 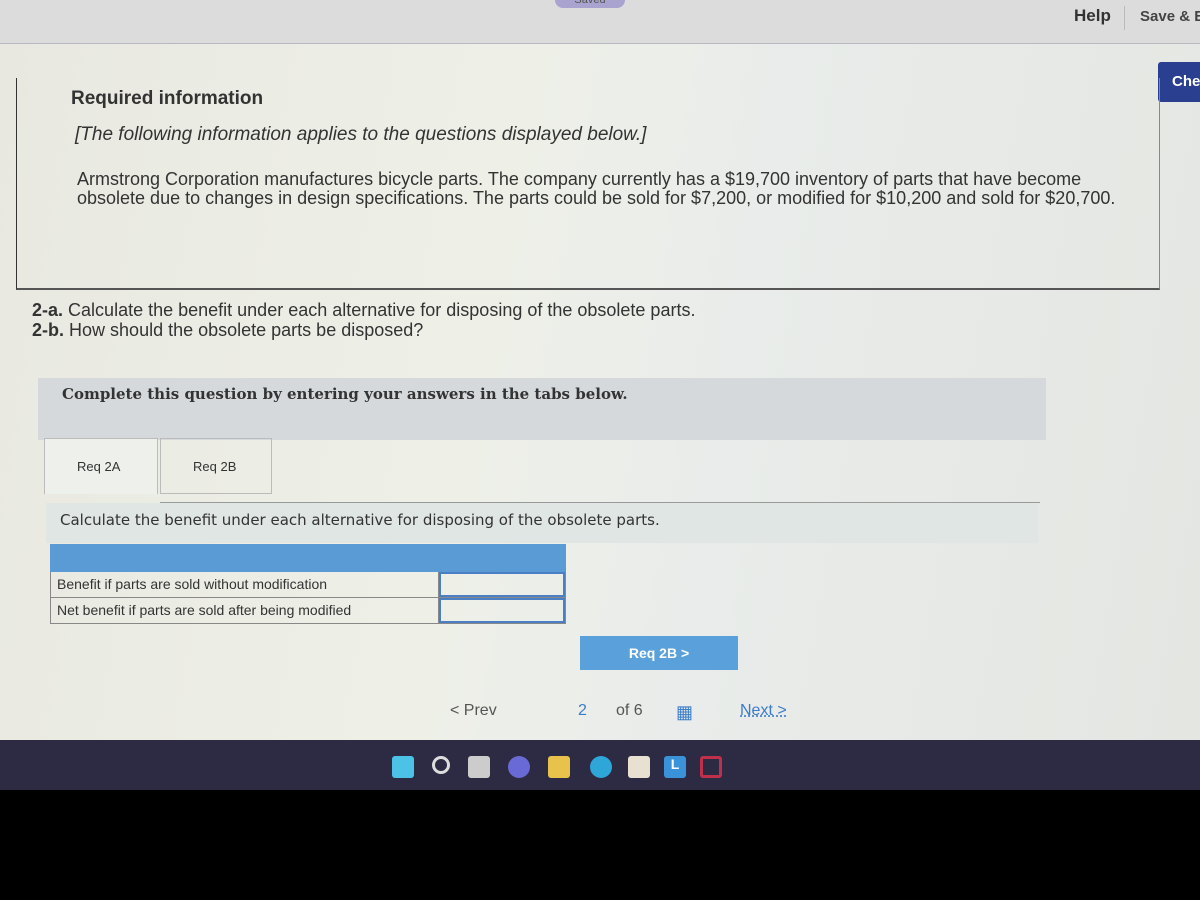 I want to click on check-my-work-button: Che, so click(x=1179, y=82).